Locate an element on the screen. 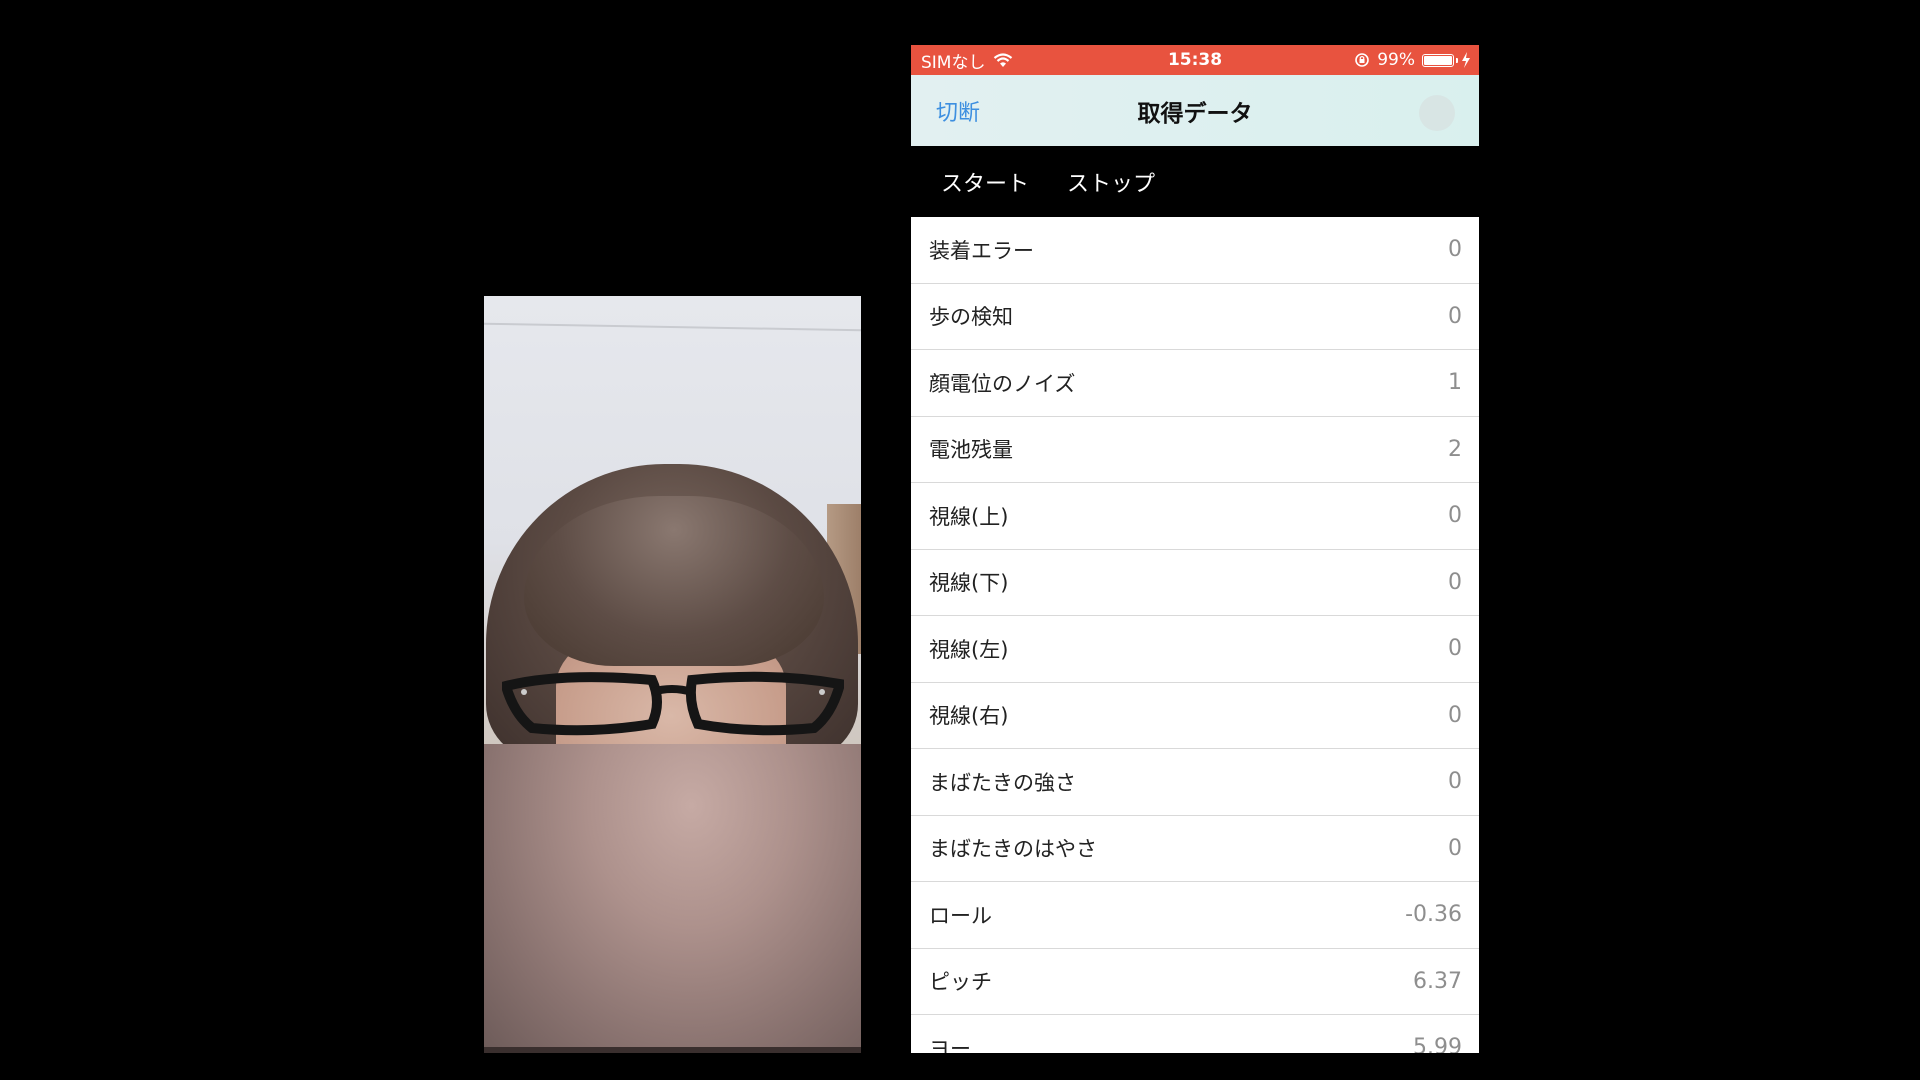 Image resolution: width=1920 pixels, height=1080 pixels. battery-icon is located at coordinates (1440, 60).